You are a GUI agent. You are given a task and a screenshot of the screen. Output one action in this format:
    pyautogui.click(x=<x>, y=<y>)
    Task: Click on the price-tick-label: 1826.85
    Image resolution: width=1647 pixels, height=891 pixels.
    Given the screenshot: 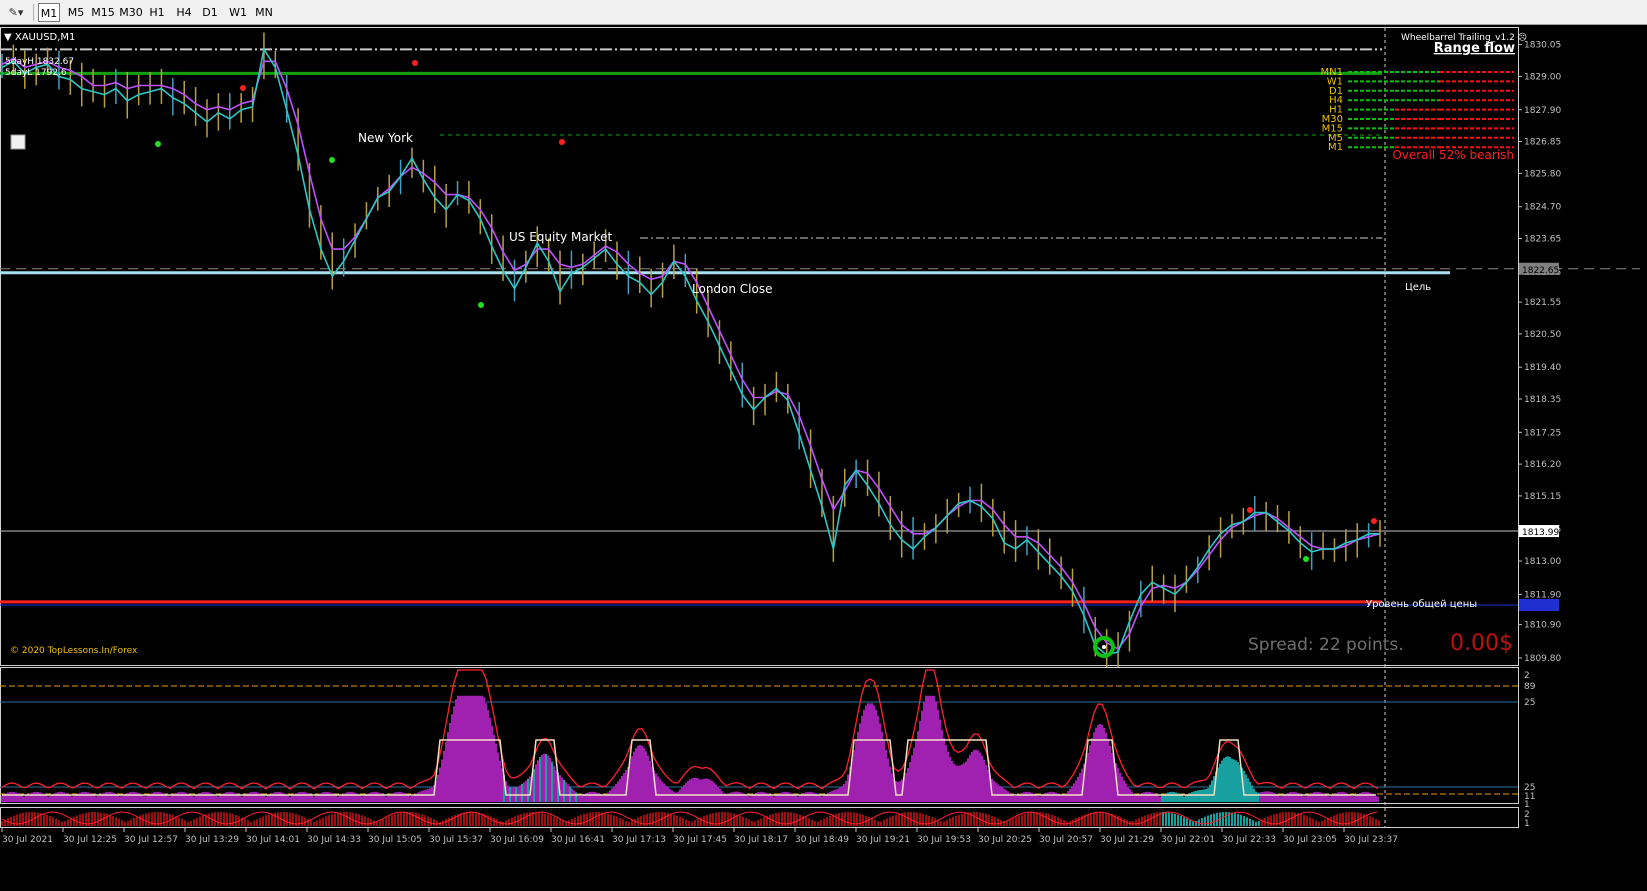 What is the action you would take?
    pyautogui.click(x=1542, y=143)
    